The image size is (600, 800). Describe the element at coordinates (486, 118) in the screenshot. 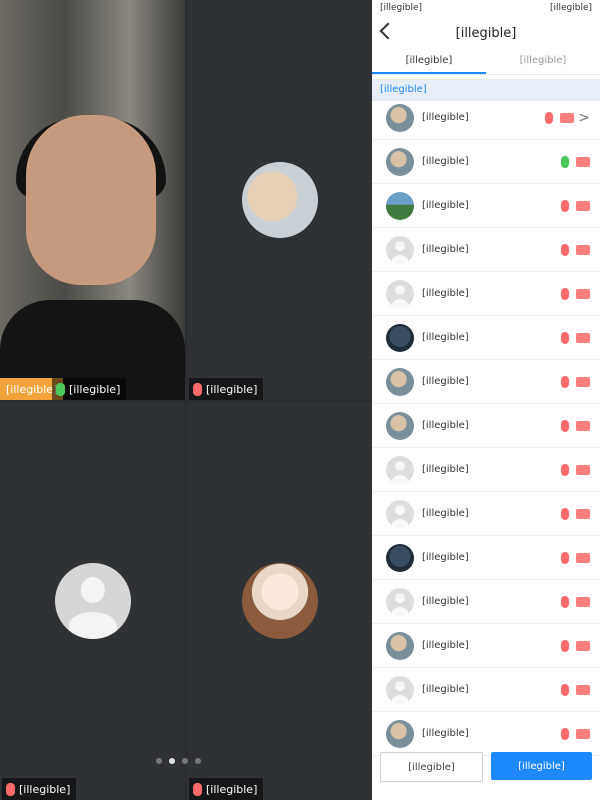

I see `member-row: [illegible] >` at that location.